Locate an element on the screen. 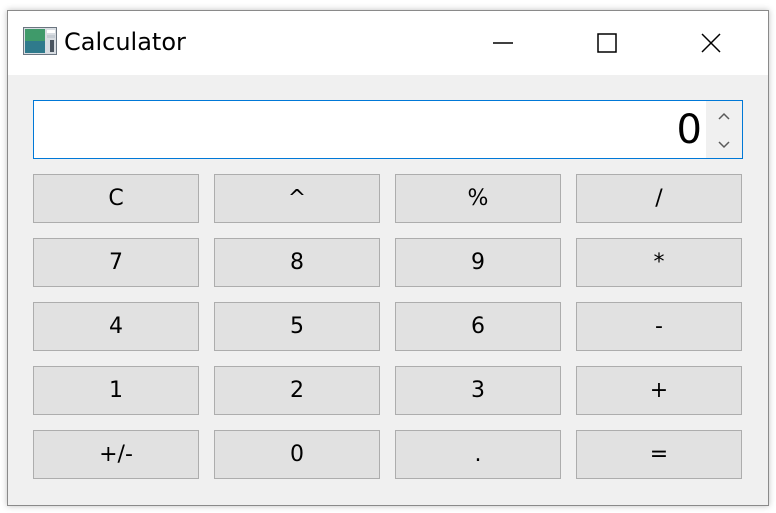 This screenshot has width=776, height=513. power-button: ^ is located at coordinates (297, 198).